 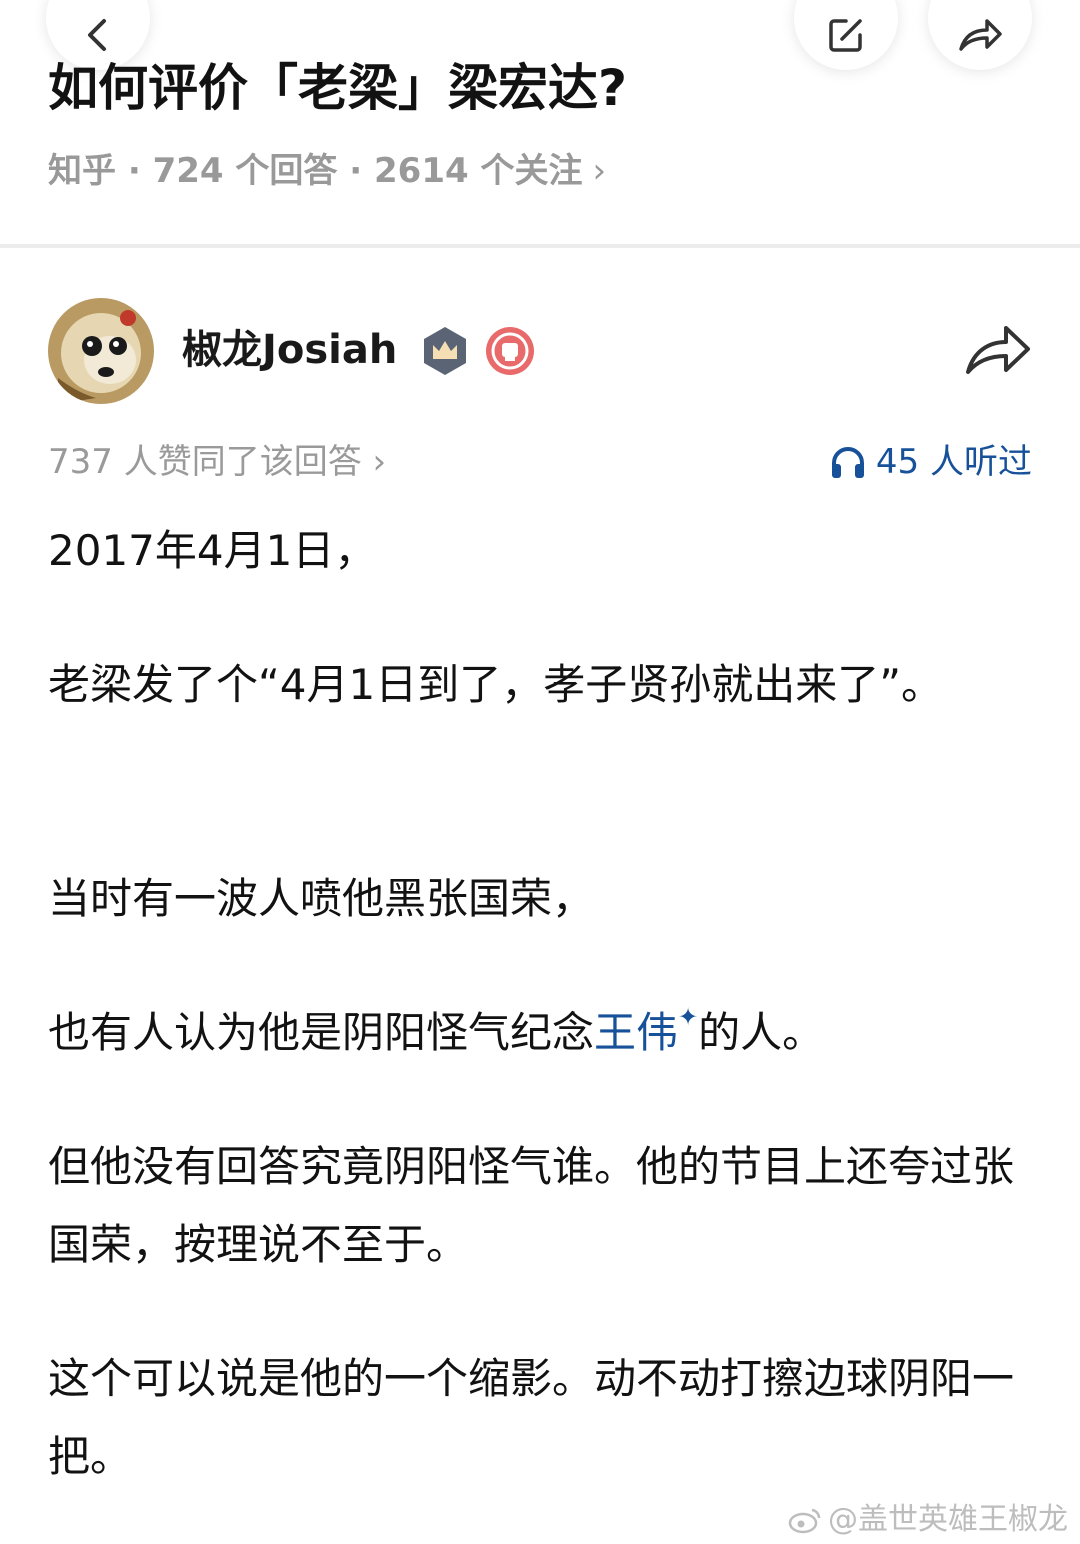 What do you see at coordinates (845, 35) in the screenshot?
I see `edit-icon` at bounding box center [845, 35].